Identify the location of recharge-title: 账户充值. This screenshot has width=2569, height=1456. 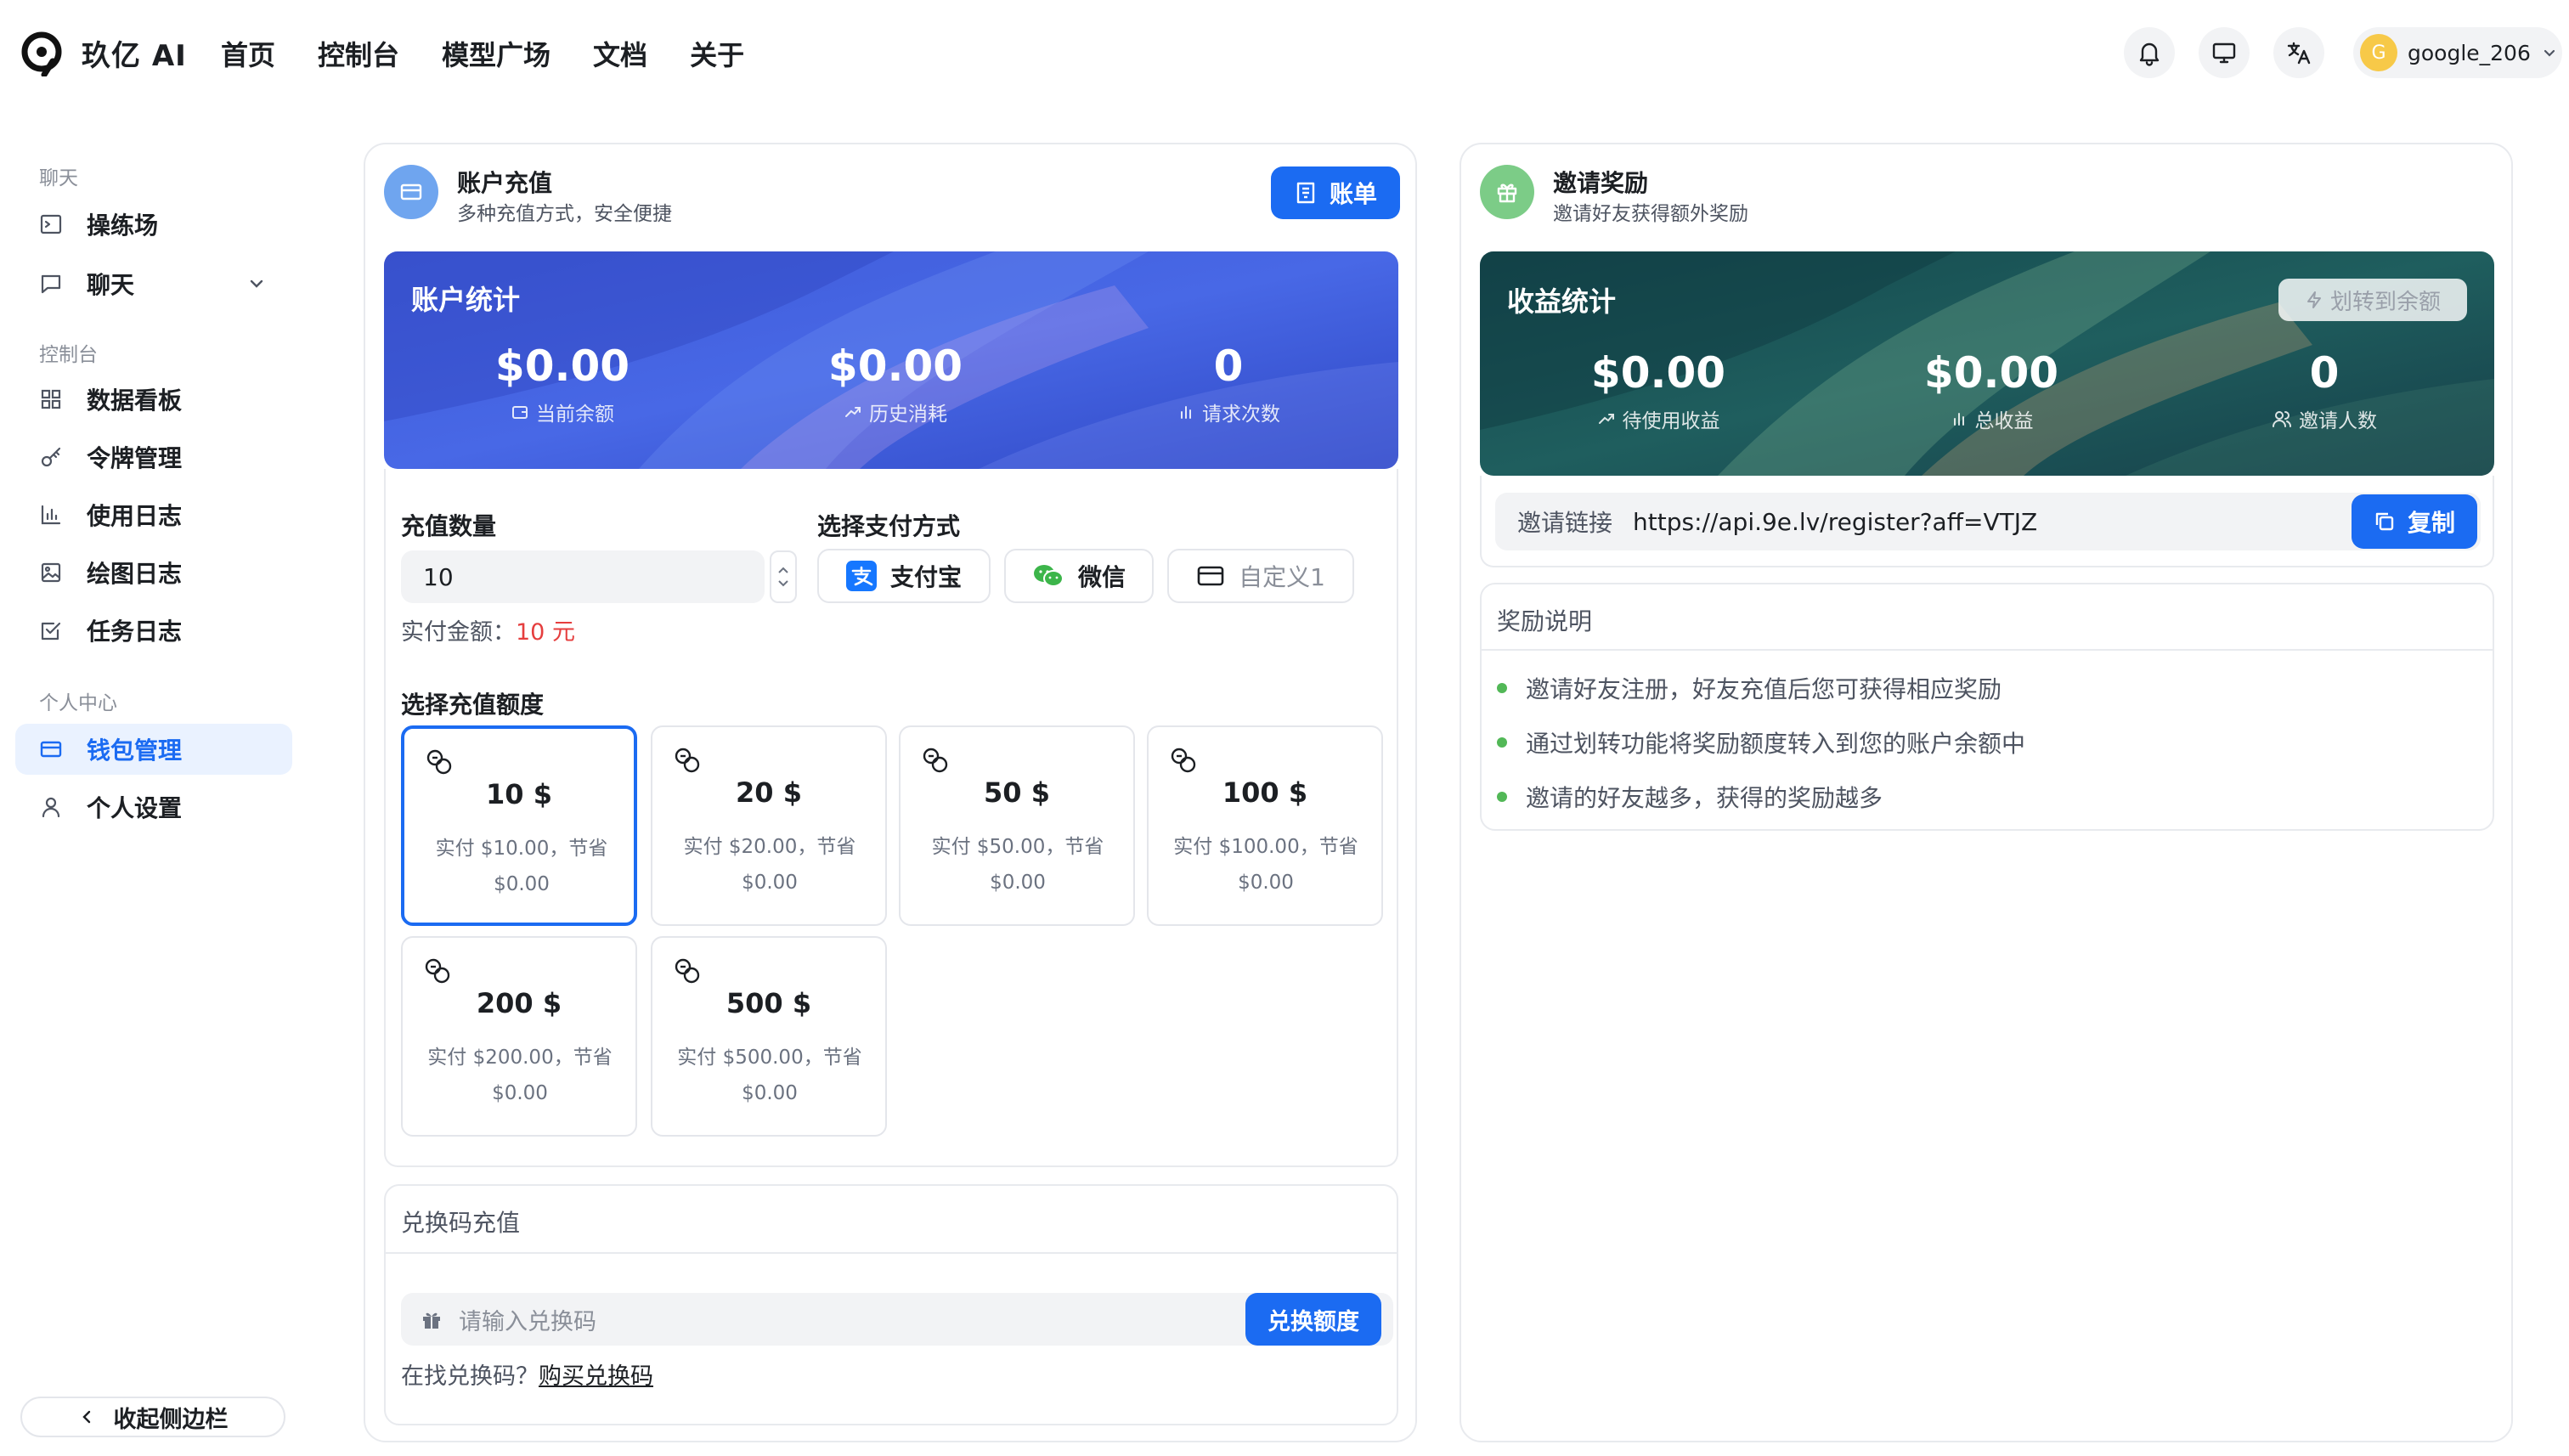
(505, 183).